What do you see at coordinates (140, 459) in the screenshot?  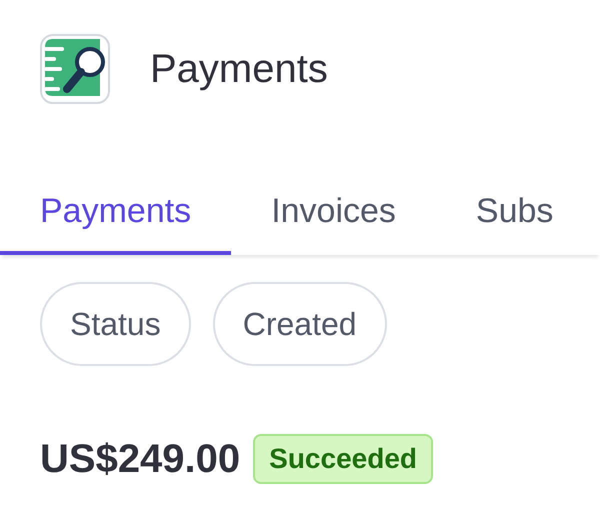 I see `payment-amount: US$249.00` at bounding box center [140, 459].